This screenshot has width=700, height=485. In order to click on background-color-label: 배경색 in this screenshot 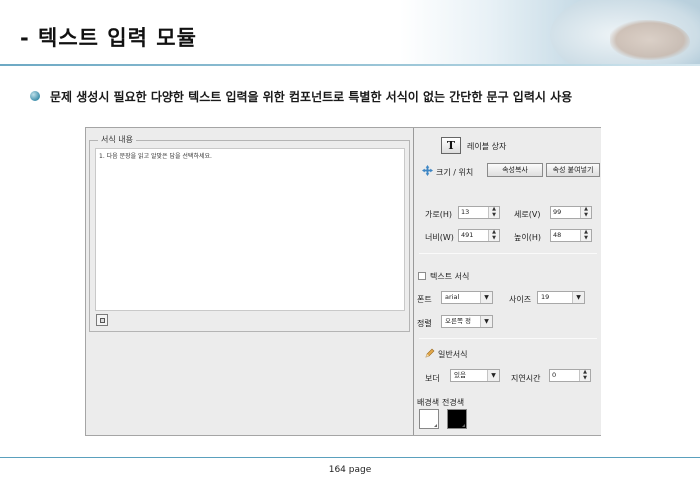, I will do `click(428, 402)`.